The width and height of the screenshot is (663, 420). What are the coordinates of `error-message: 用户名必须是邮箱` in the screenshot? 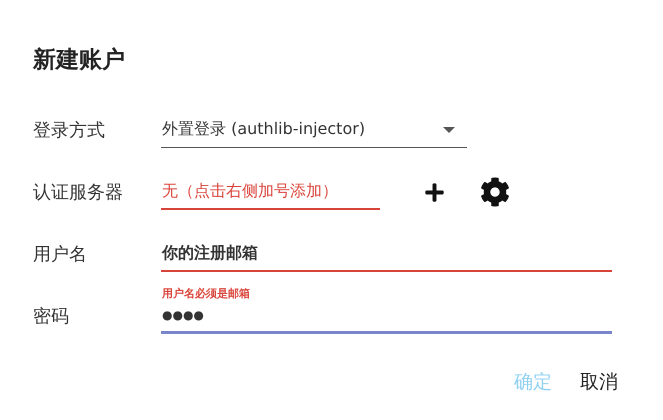 It's located at (206, 293).